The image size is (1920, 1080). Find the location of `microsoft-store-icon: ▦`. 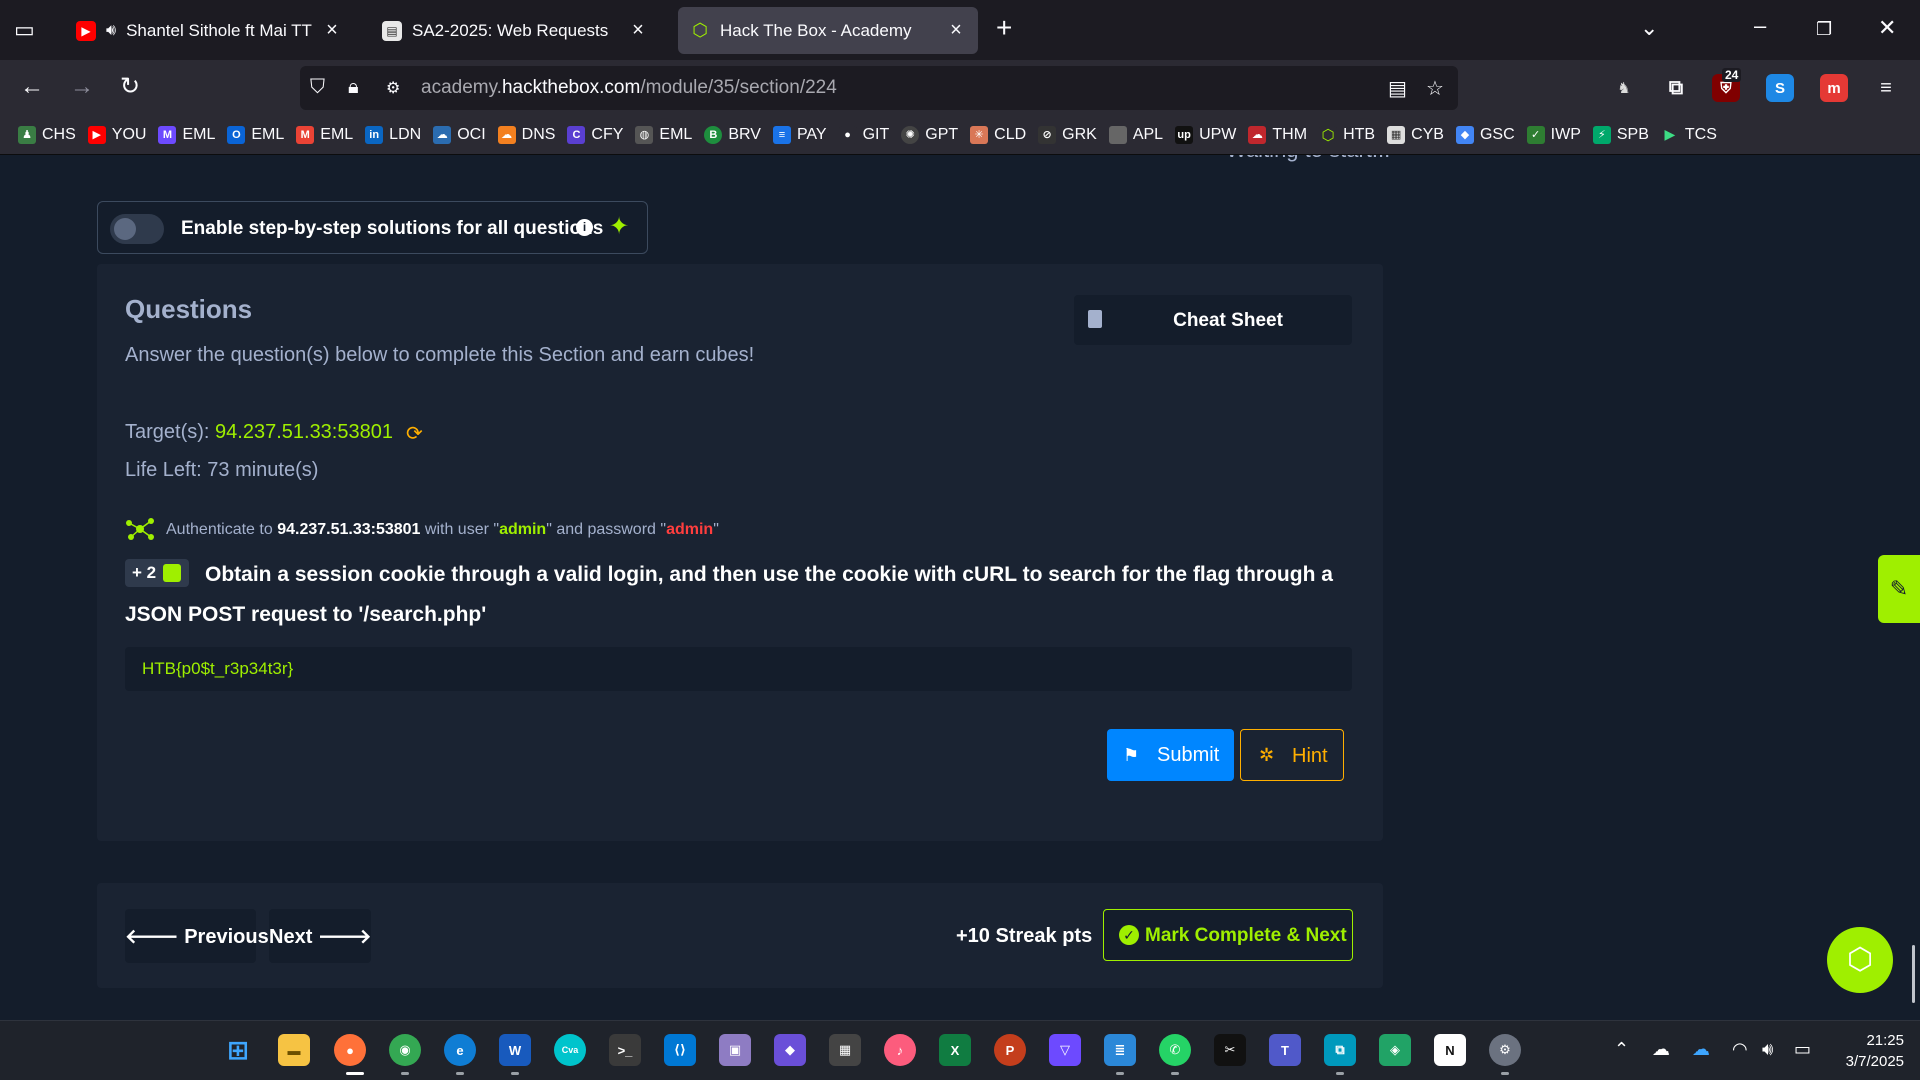

microsoft-store-icon: ▦ is located at coordinates (845, 1050).